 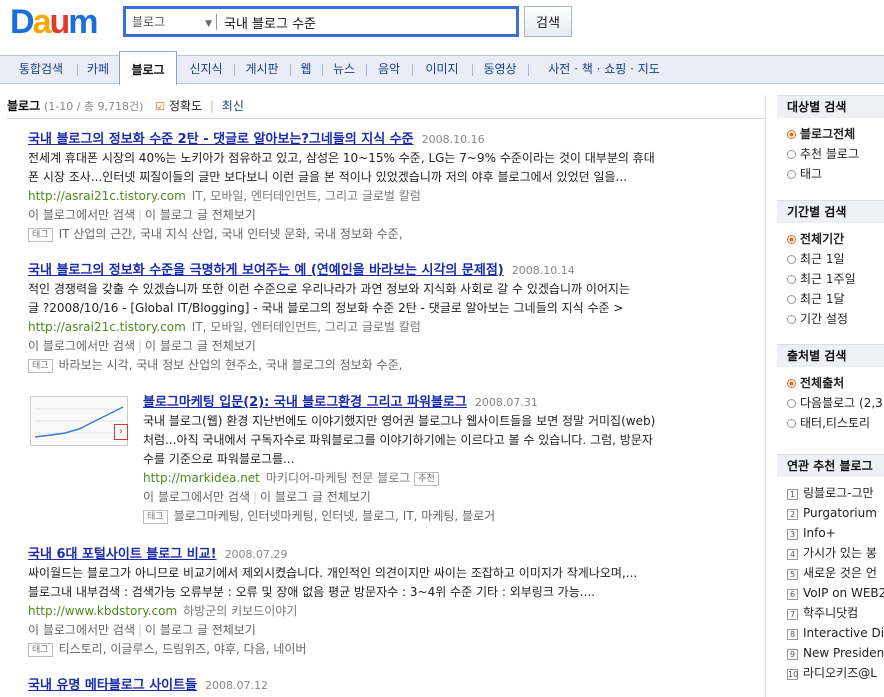 What do you see at coordinates (262, 69) in the screenshot?
I see `tab-board: 게시판` at bounding box center [262, 69].